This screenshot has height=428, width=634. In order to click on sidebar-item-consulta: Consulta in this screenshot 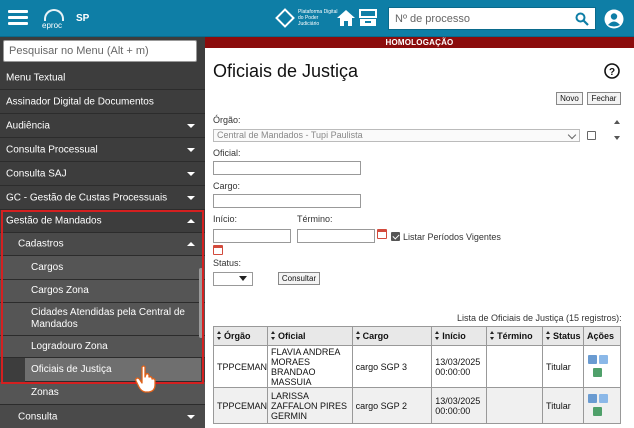, I will do `click(102, 416)`.